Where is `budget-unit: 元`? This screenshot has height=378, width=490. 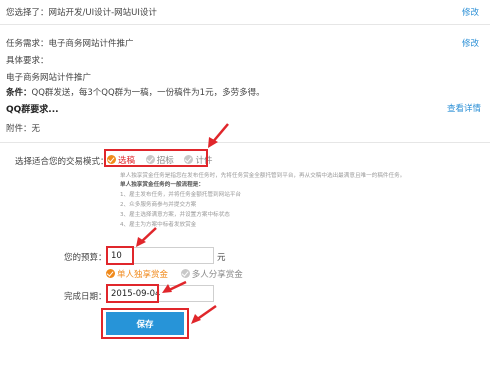 budget-unit: 元 is located at coordinates (221, 258).